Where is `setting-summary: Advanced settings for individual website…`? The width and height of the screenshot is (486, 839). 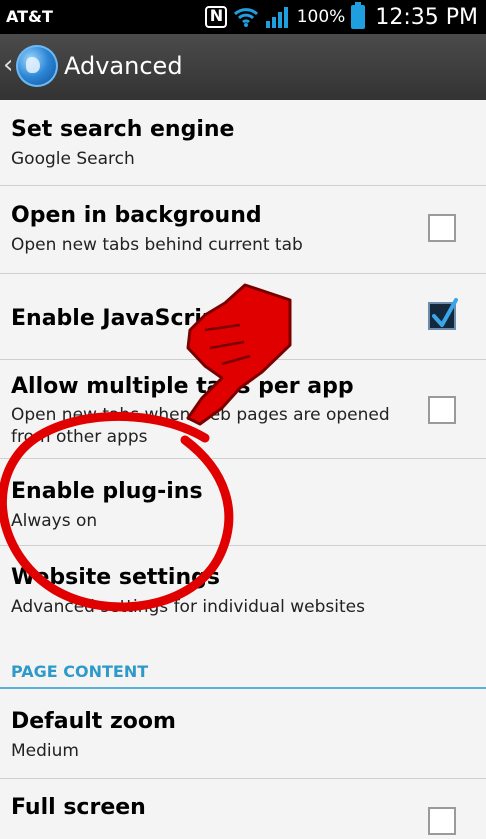
setting-summary: Advanced settings for individual website… is located at coordinates (188, 607).